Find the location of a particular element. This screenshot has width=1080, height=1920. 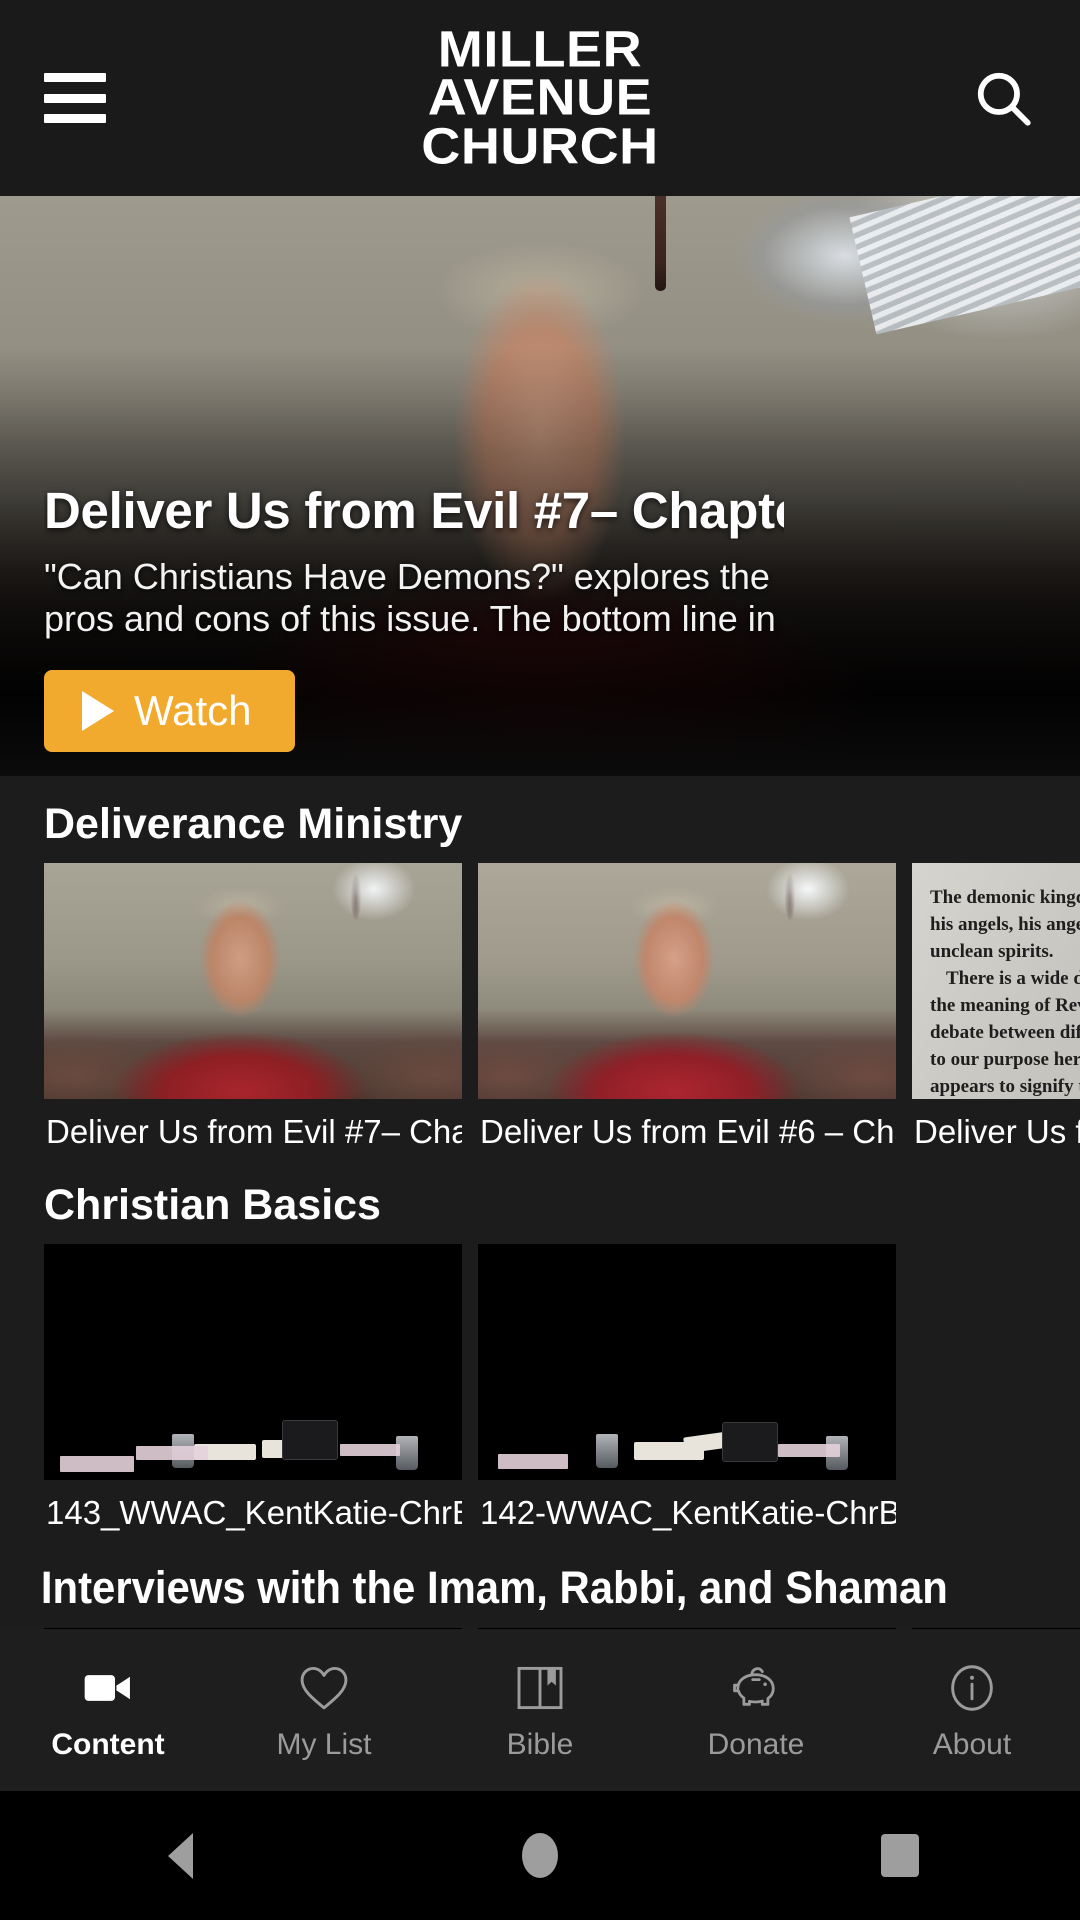

book-line: There is a wide diverg is located at coordinates (1013, 978).